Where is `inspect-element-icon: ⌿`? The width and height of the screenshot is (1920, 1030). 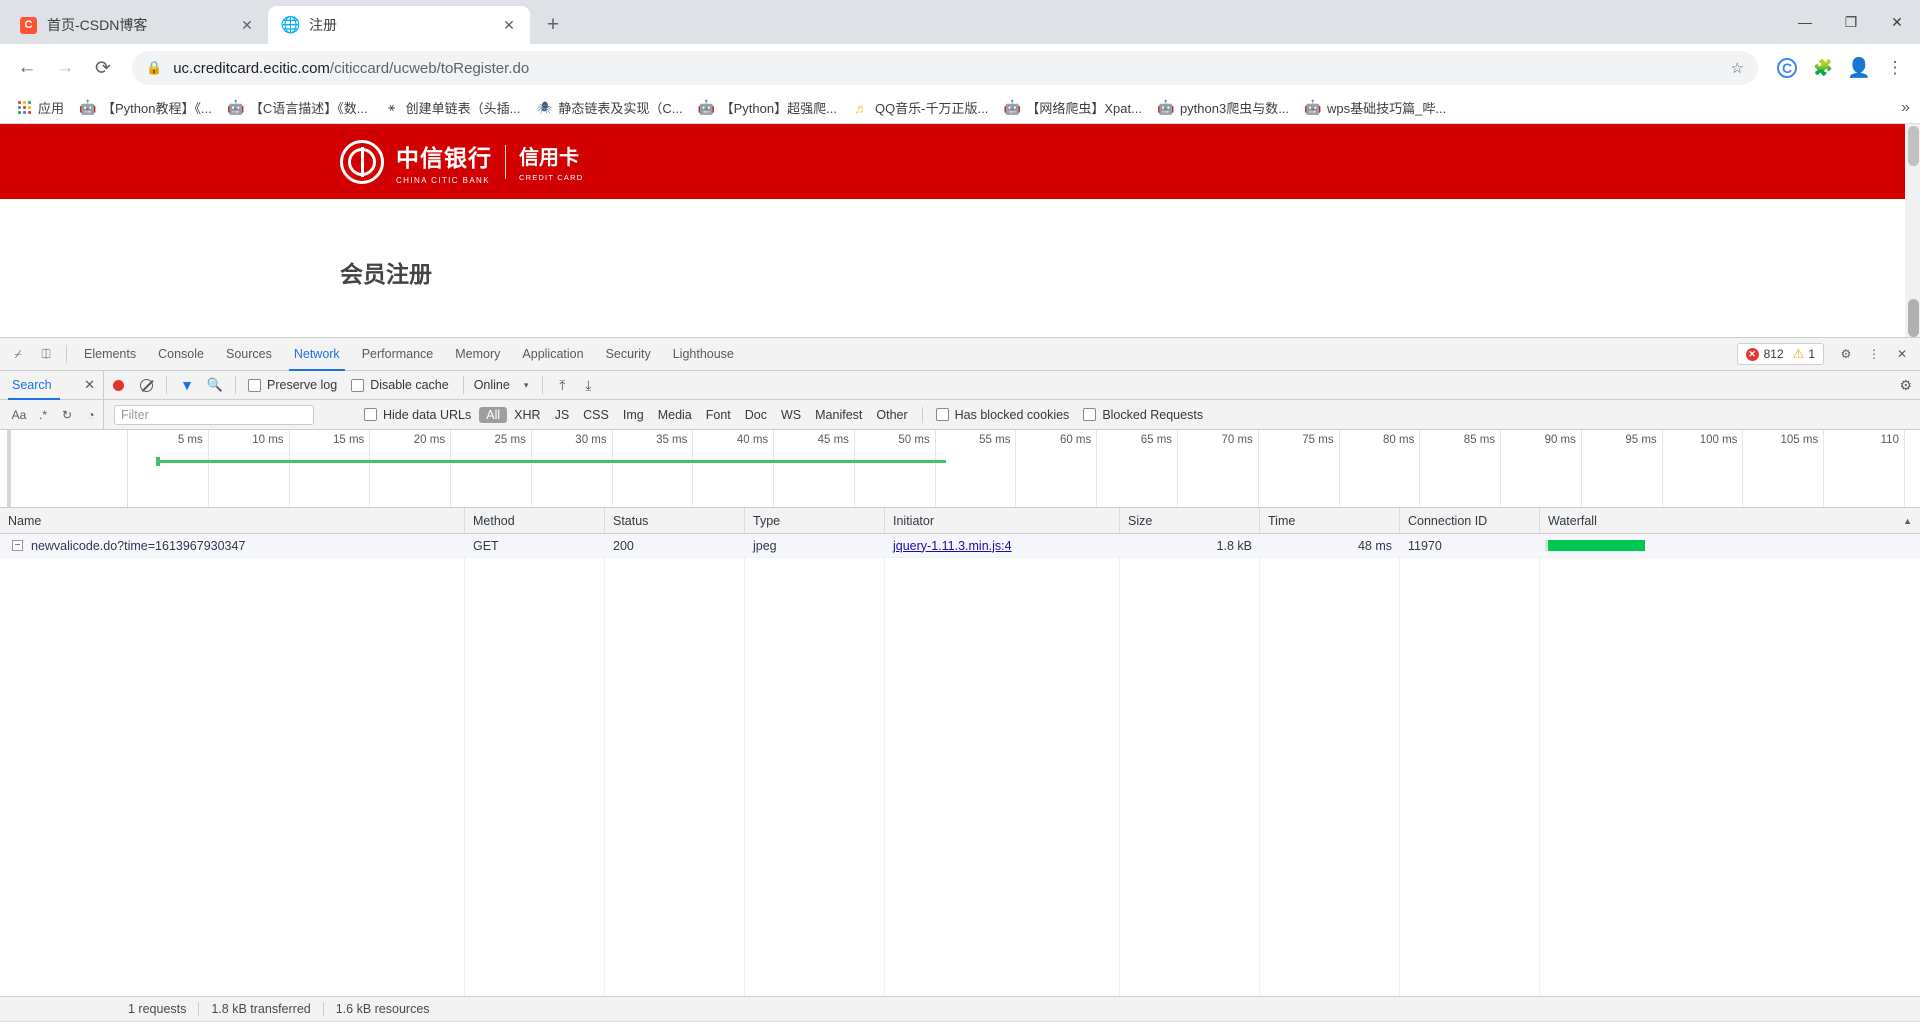
inspect-element-icon: ⌿ is located at coordinates (18, 354).